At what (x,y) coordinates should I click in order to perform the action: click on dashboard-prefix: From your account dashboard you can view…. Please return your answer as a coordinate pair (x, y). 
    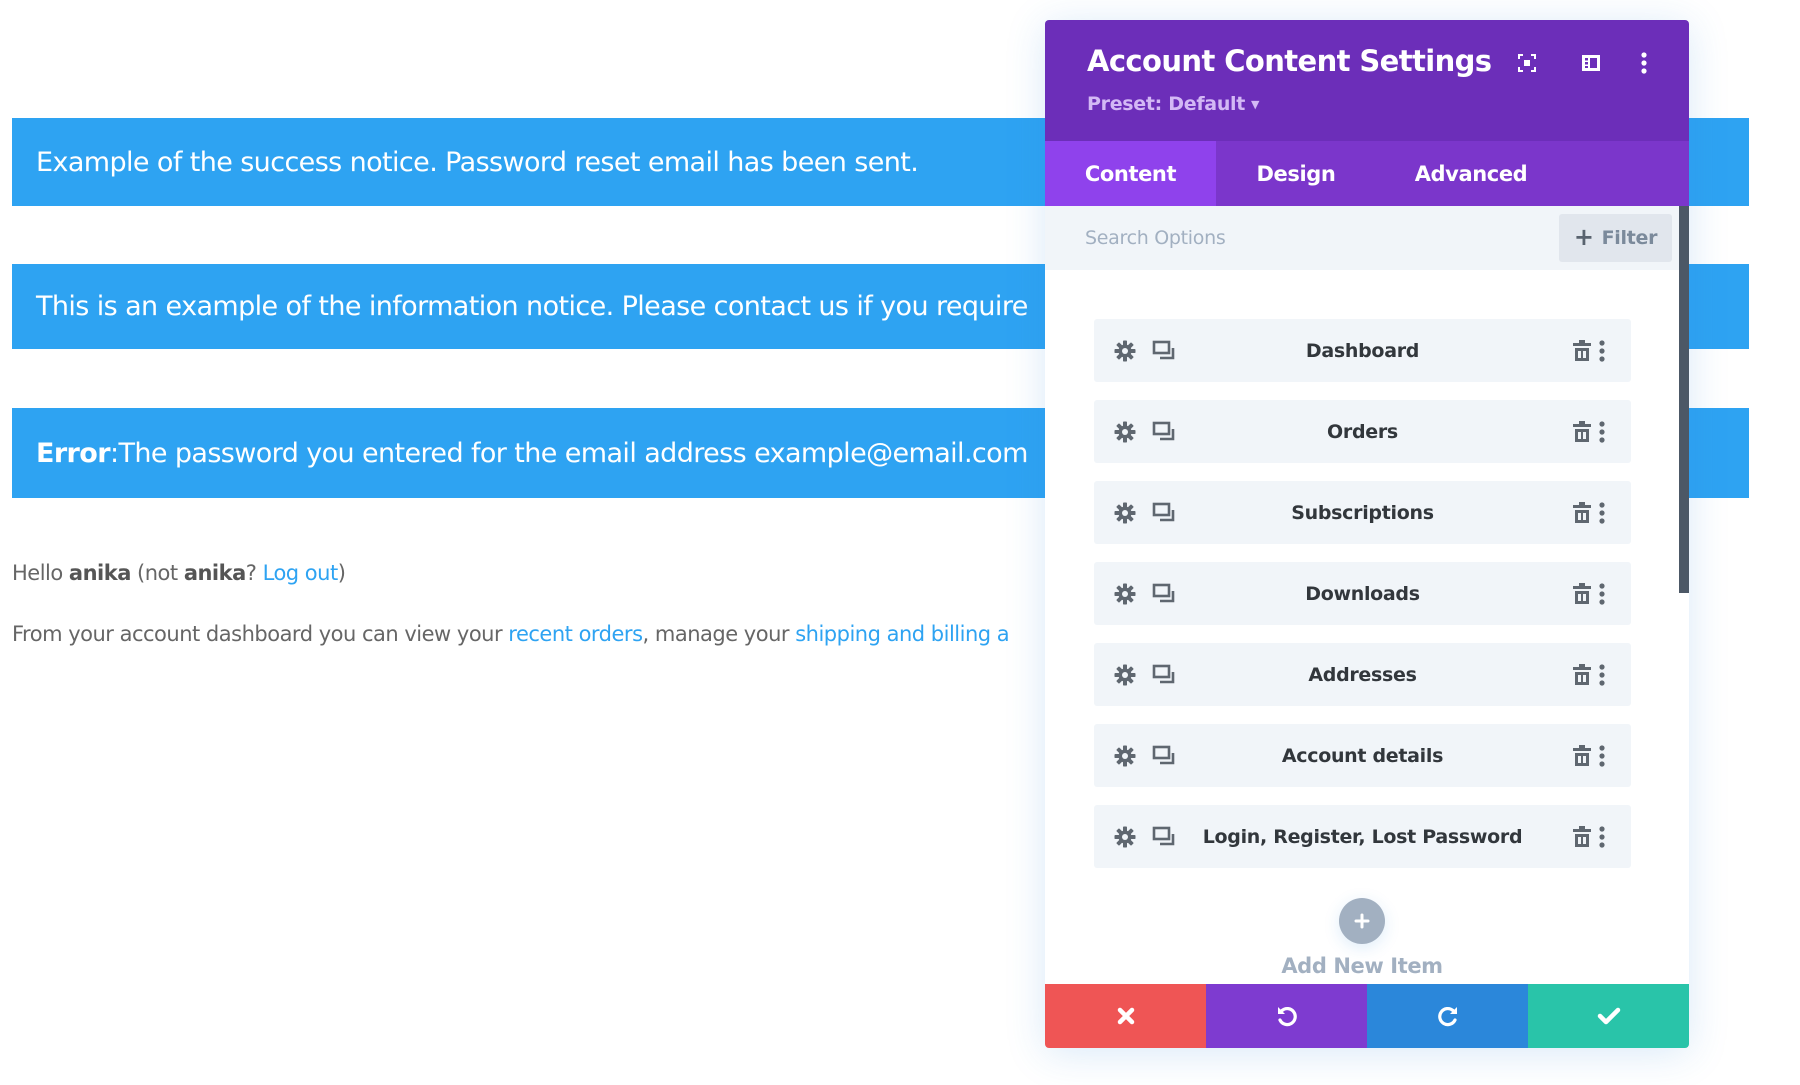
    Looking at the image, I should click on (260, 634).